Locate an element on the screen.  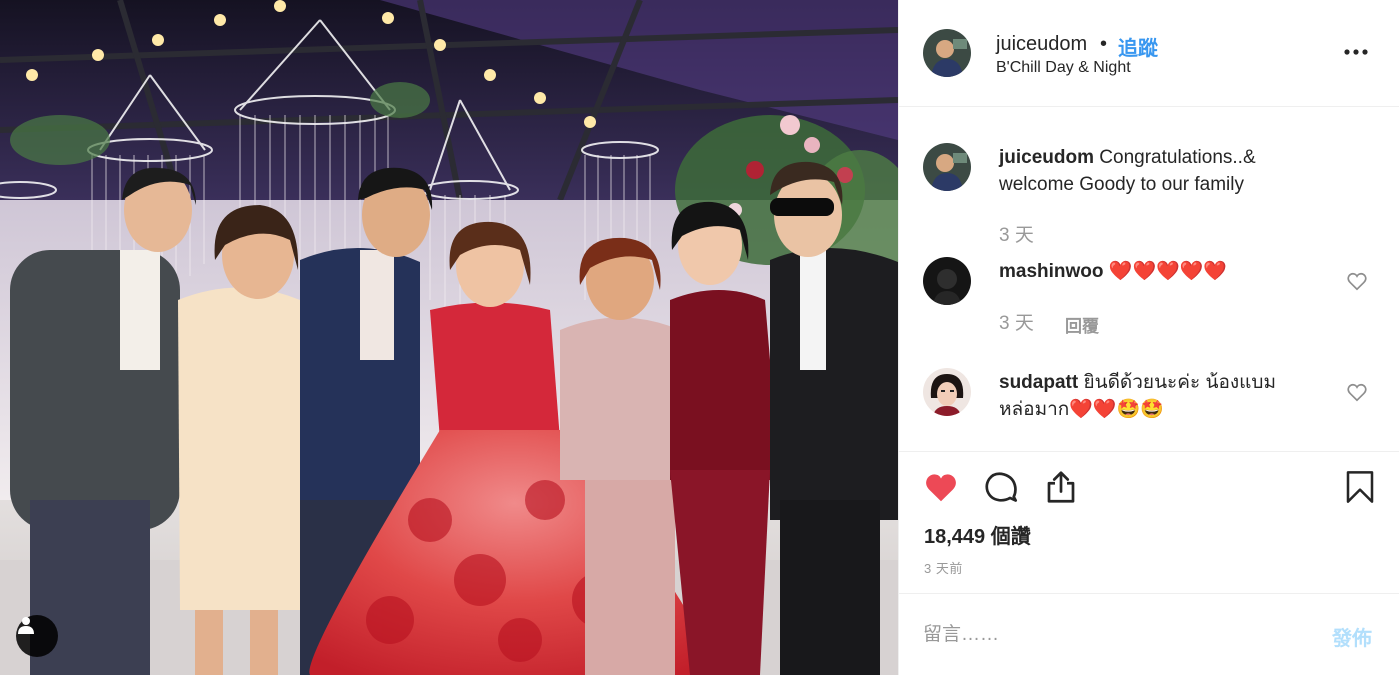
post-header: juiceudom • 追蹤 B'Chill Day & Night is located at coordinates (1149, 53).